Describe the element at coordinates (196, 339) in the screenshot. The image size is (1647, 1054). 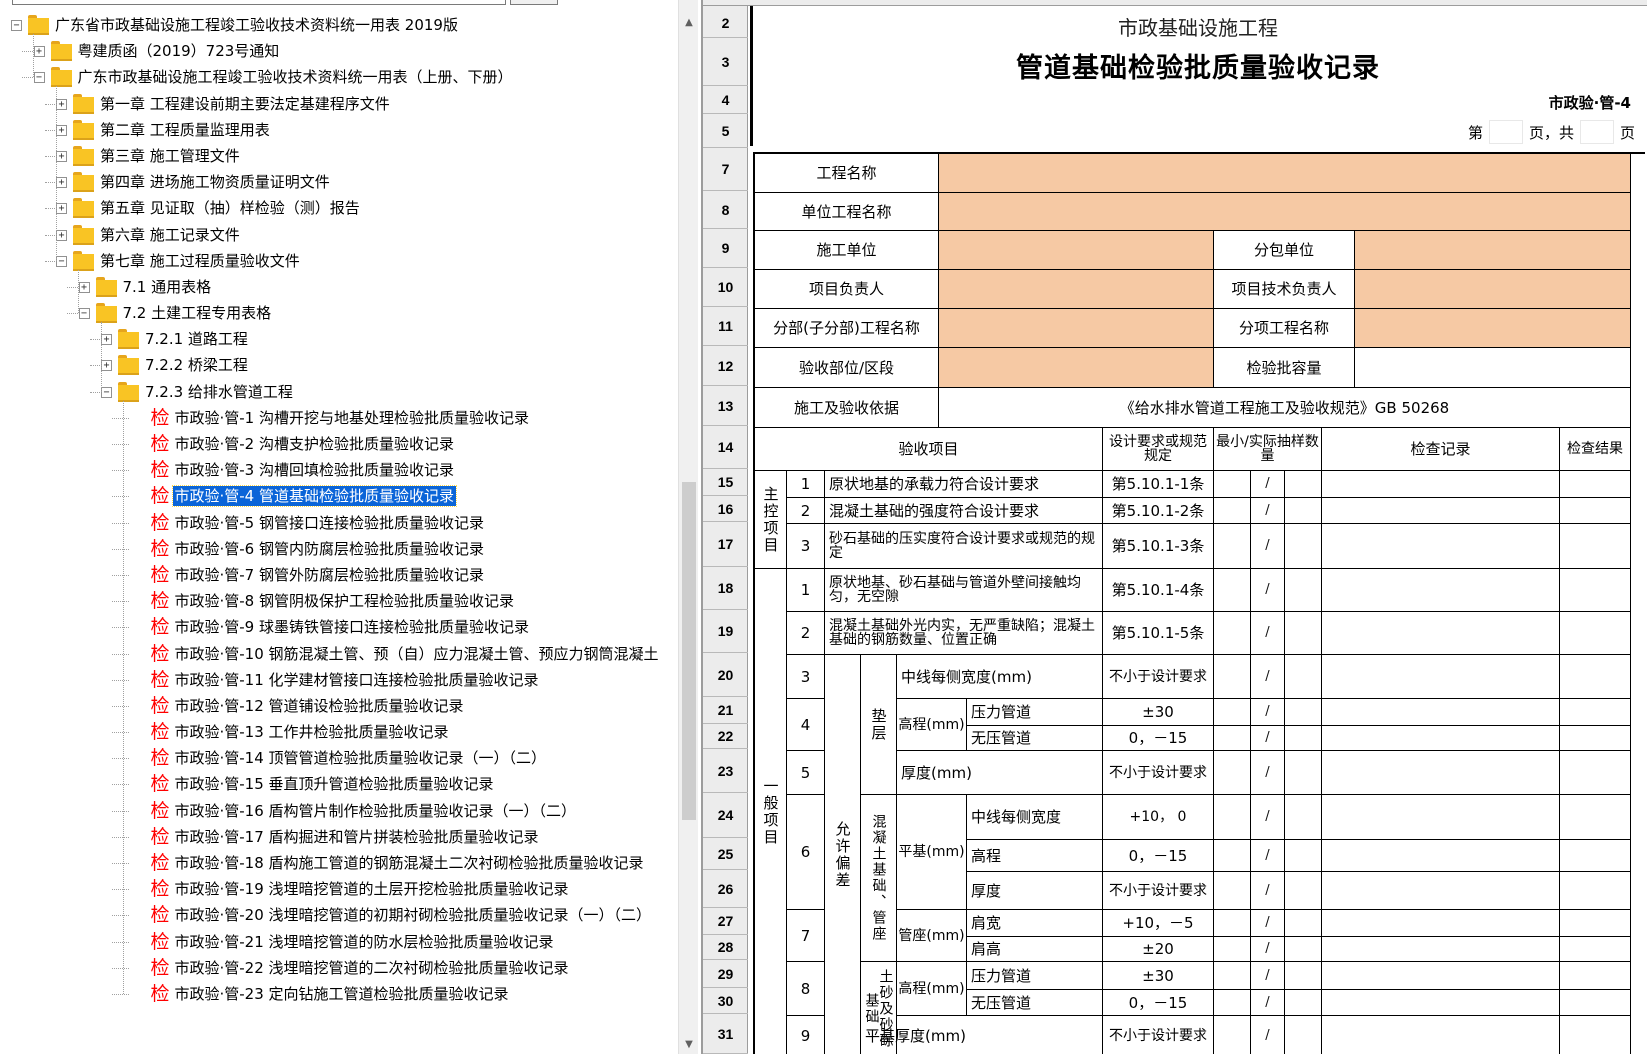
I see `tree-item-label: 7.2.1 道路工程` at that location.